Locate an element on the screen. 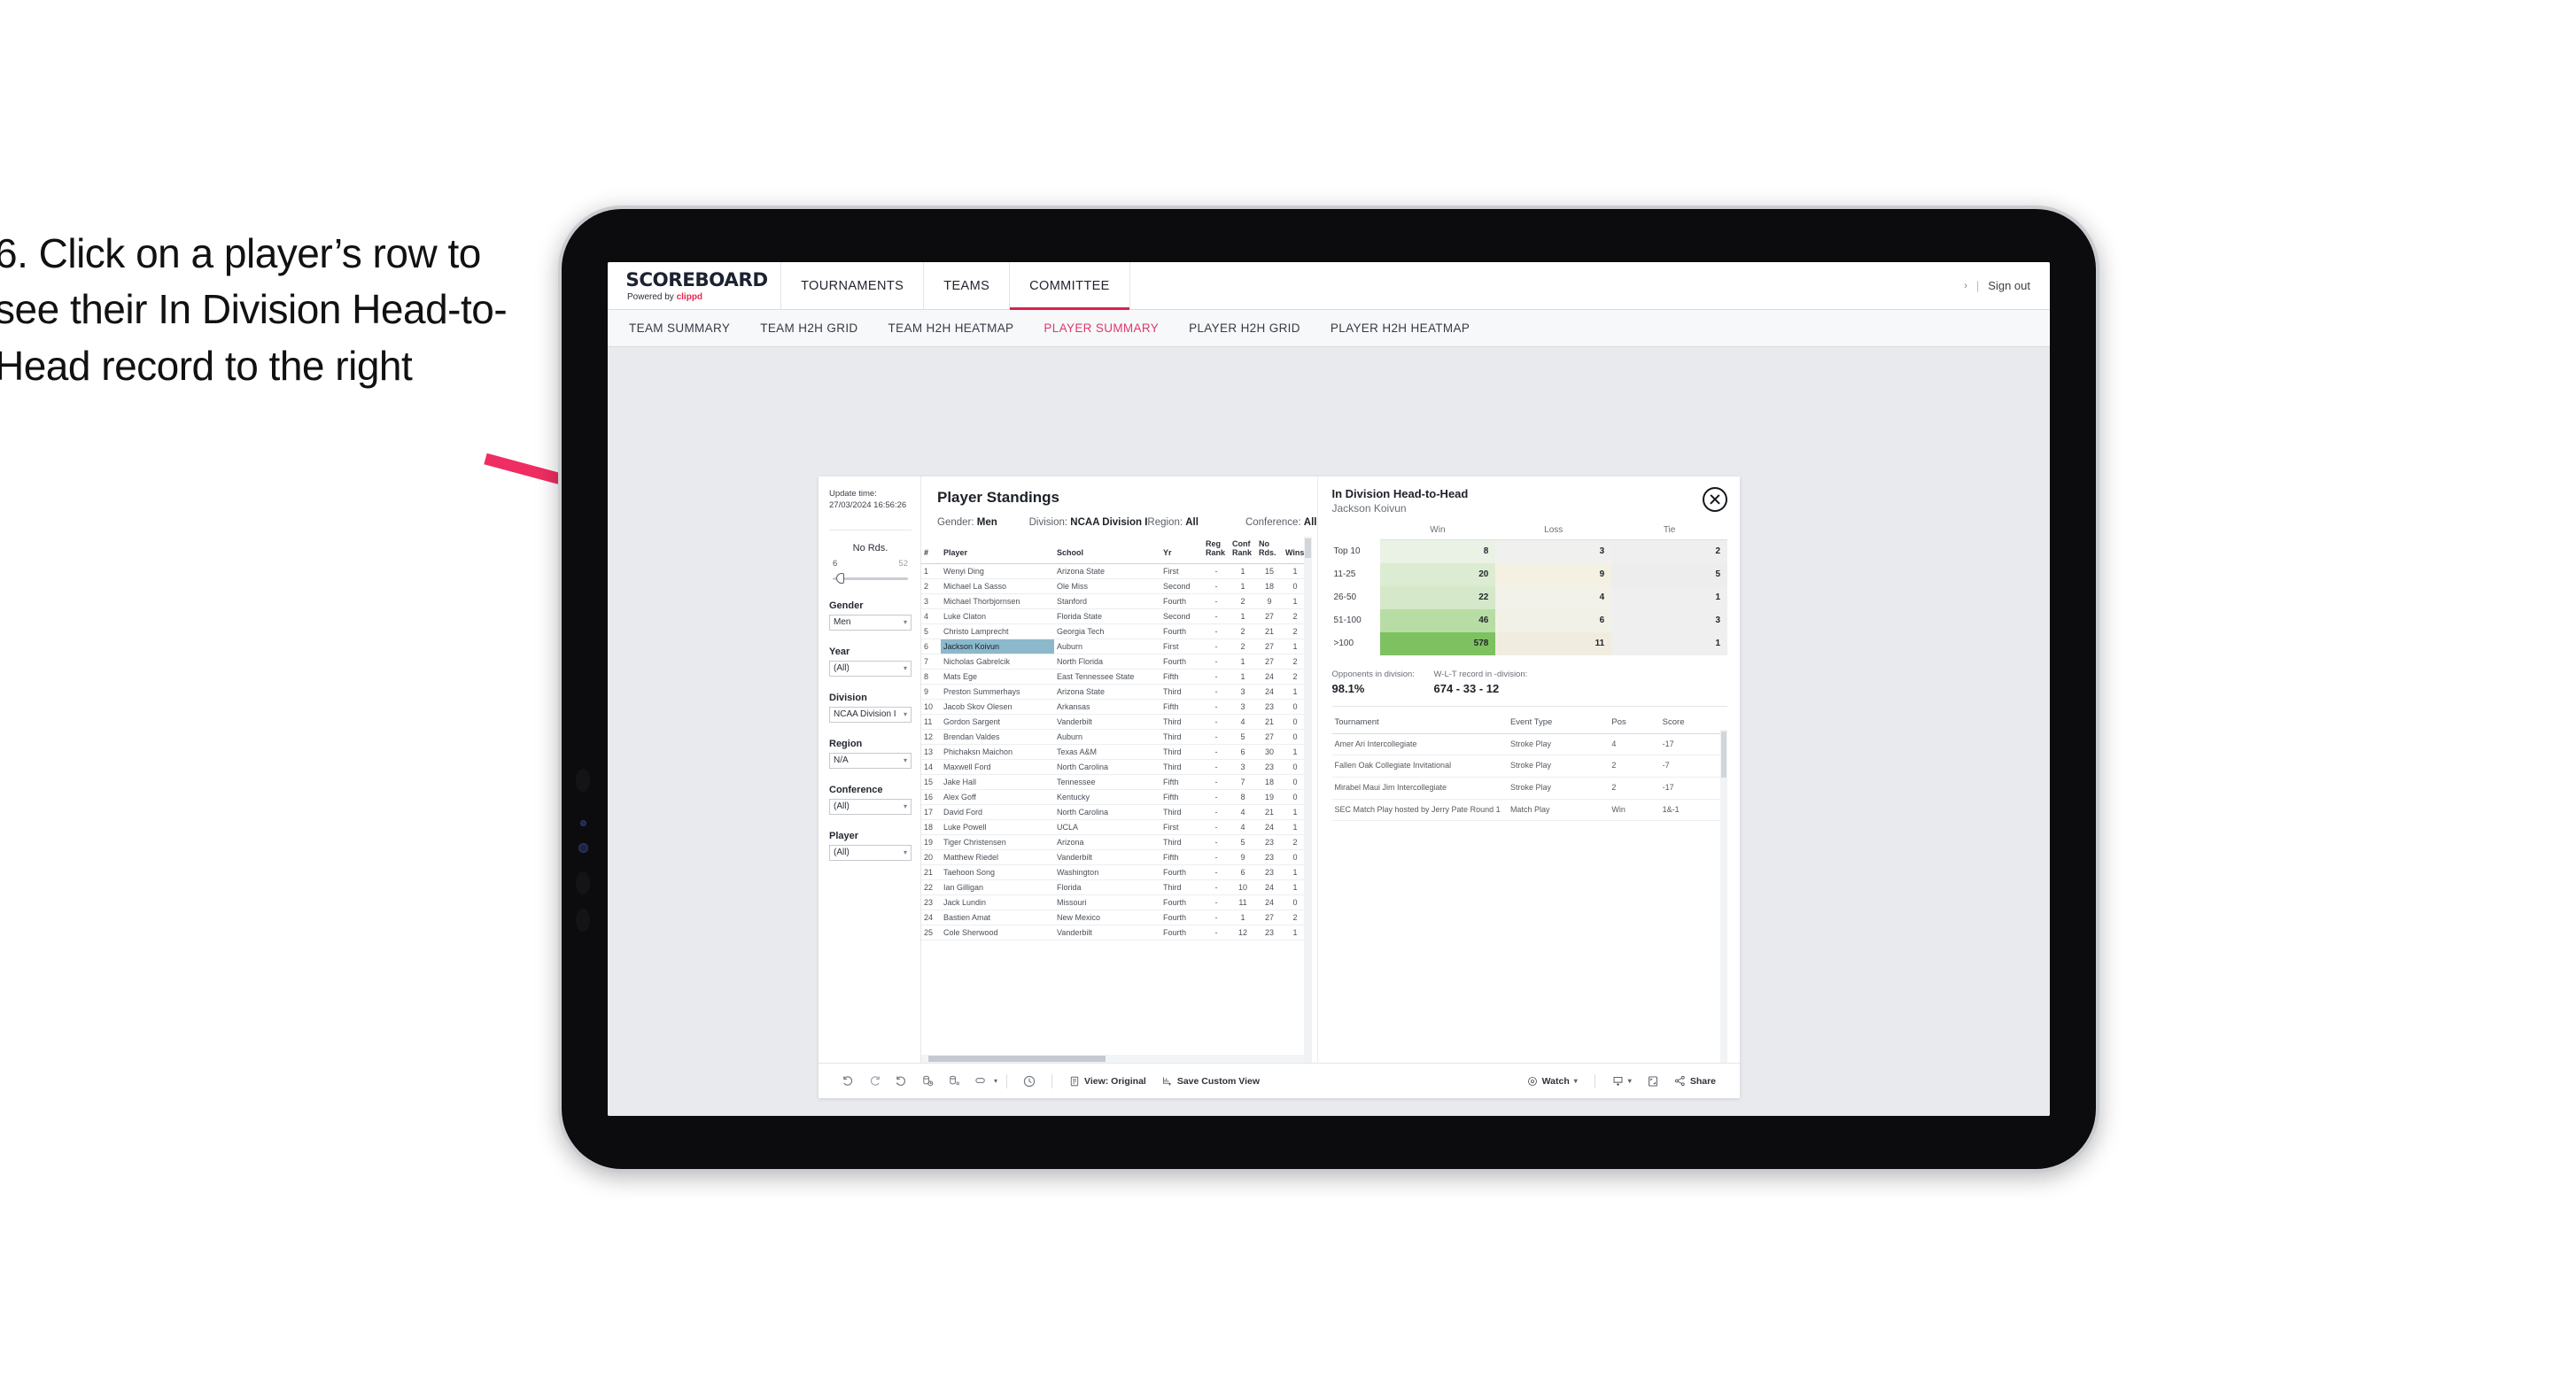 The height and width of the screenshot is (1386, 2576). pause-updates-icon is located at coordinates (954, 1081).